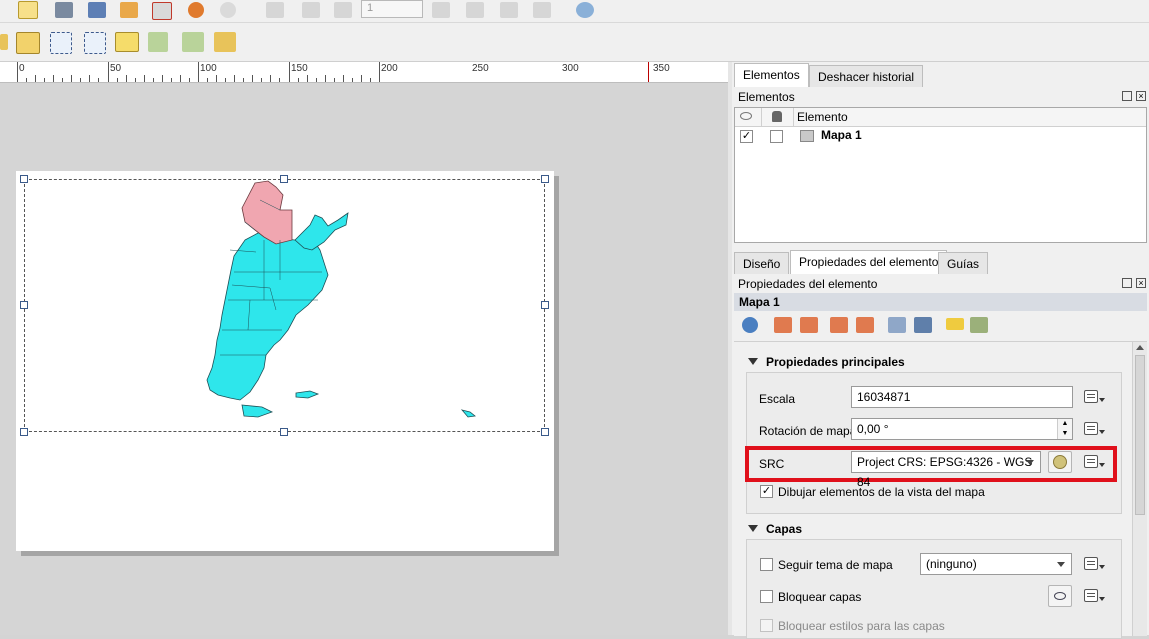 The height and width of the screenshot is (639, 1149). What do you see at coordinates (95, 43) in the screenshot?
I see `ungroup-icon` at bounding box center [95, 43].